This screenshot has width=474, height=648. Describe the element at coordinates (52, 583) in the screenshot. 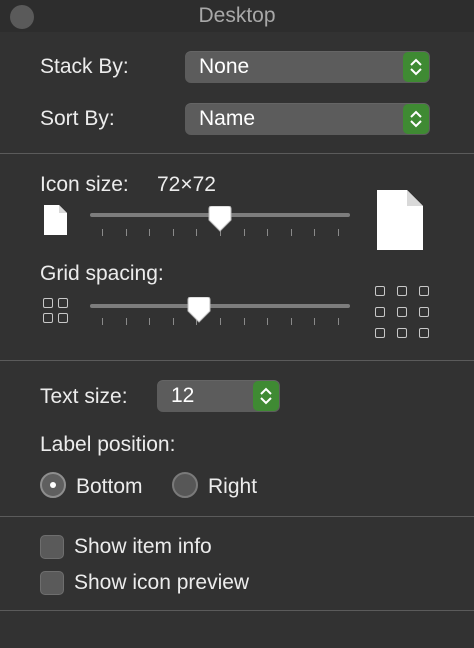

I see `show-icon-preview-checkbox` at that location.